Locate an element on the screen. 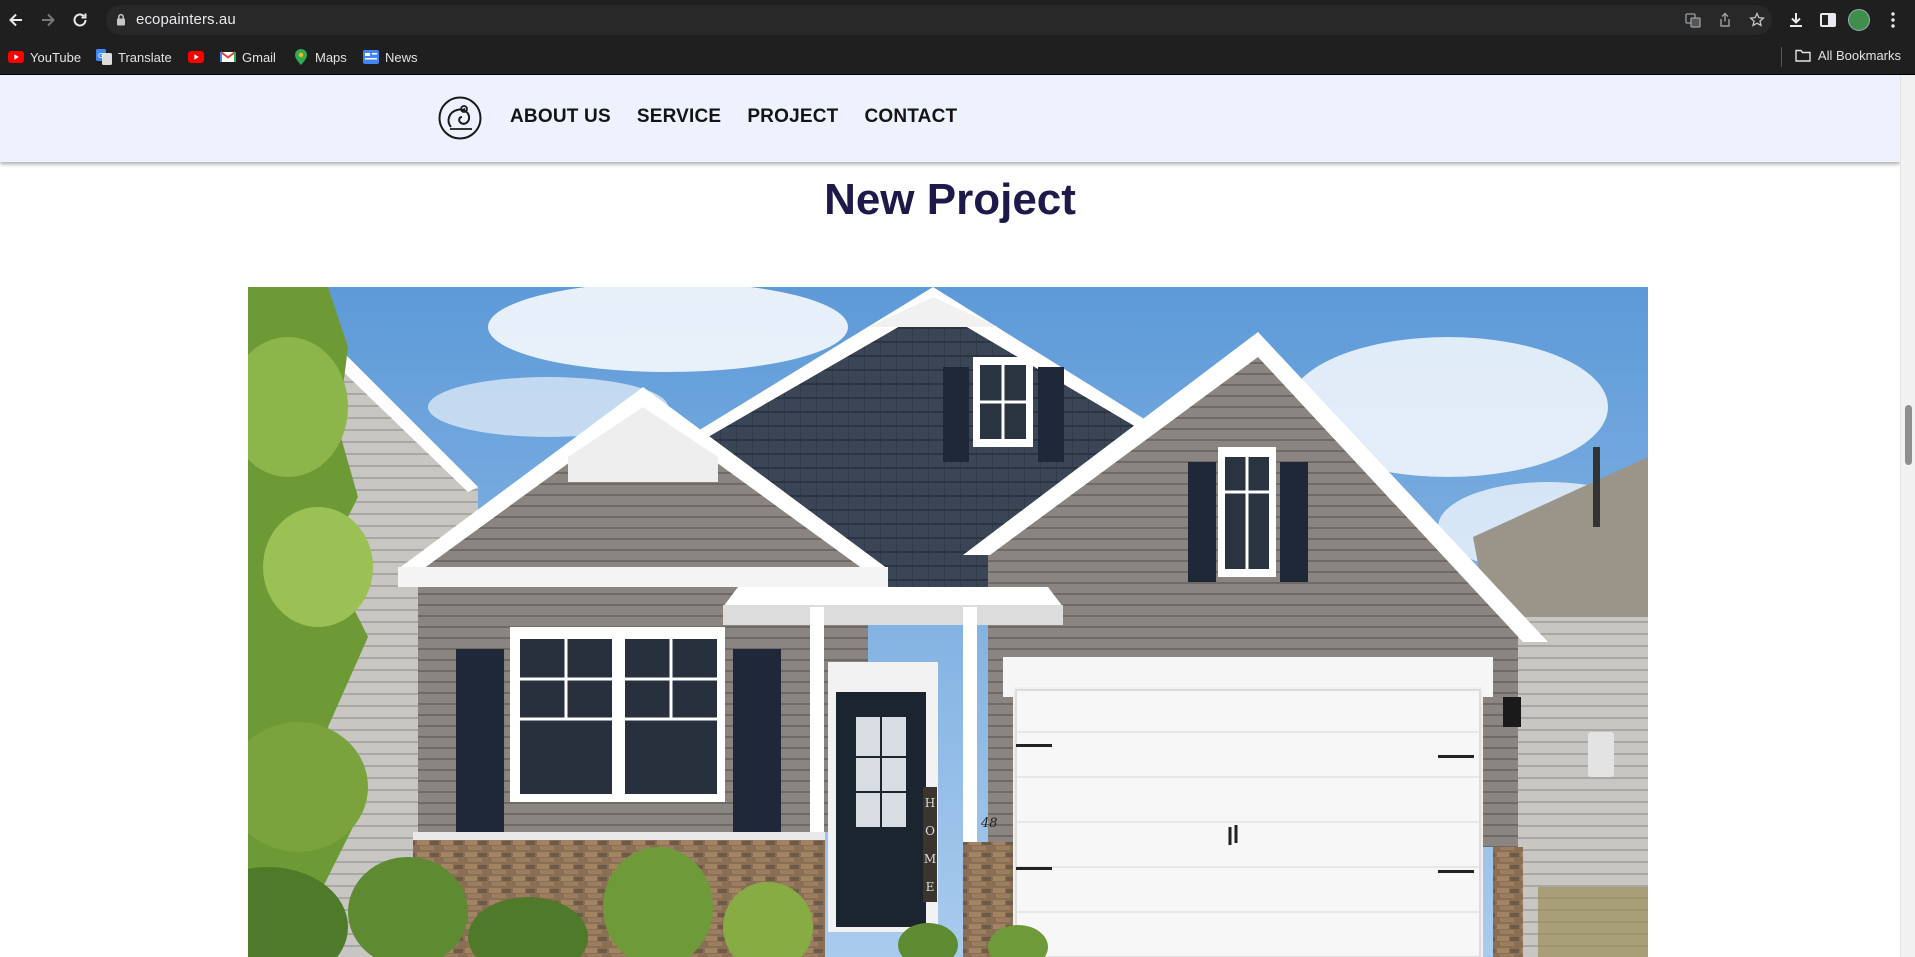  bookmark-label: YouTube is located at coordinates (56, 57).